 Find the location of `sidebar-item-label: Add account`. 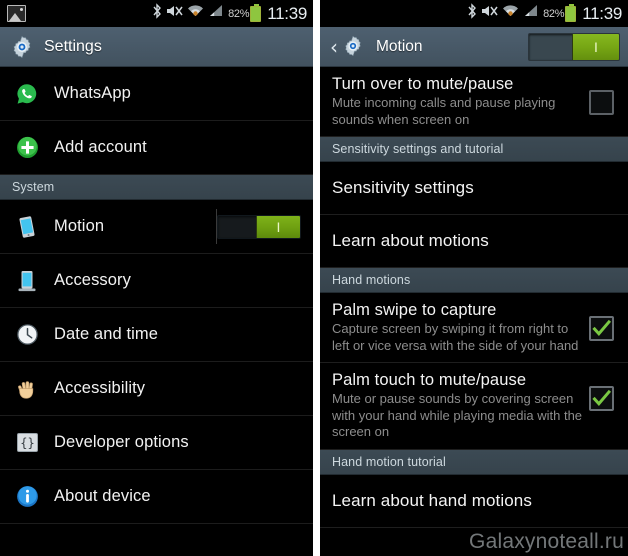

sidebar-item-label: Add account is located at coordinates (100, 147).